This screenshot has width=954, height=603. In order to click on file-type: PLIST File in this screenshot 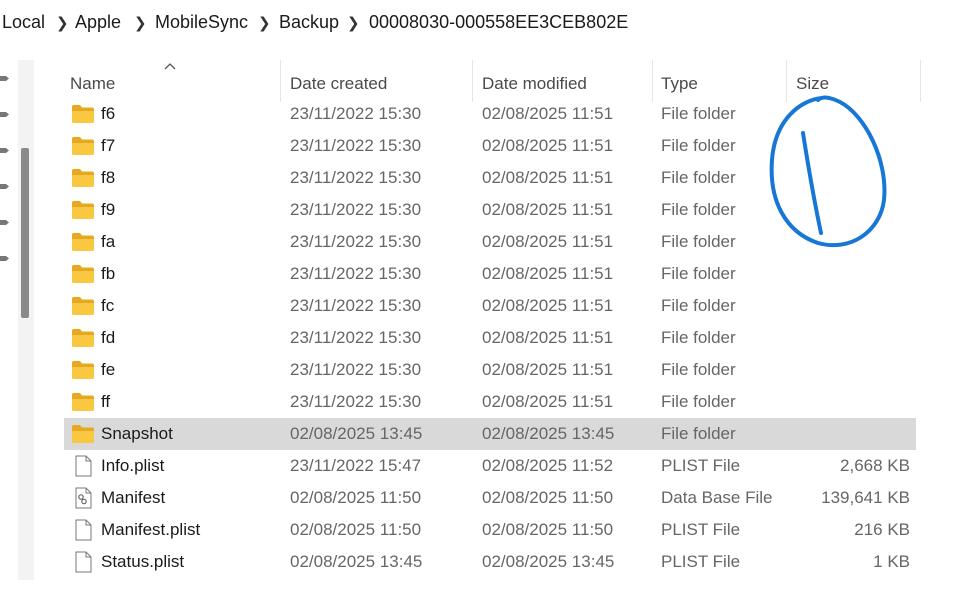, I will do `click(701, 561)`.